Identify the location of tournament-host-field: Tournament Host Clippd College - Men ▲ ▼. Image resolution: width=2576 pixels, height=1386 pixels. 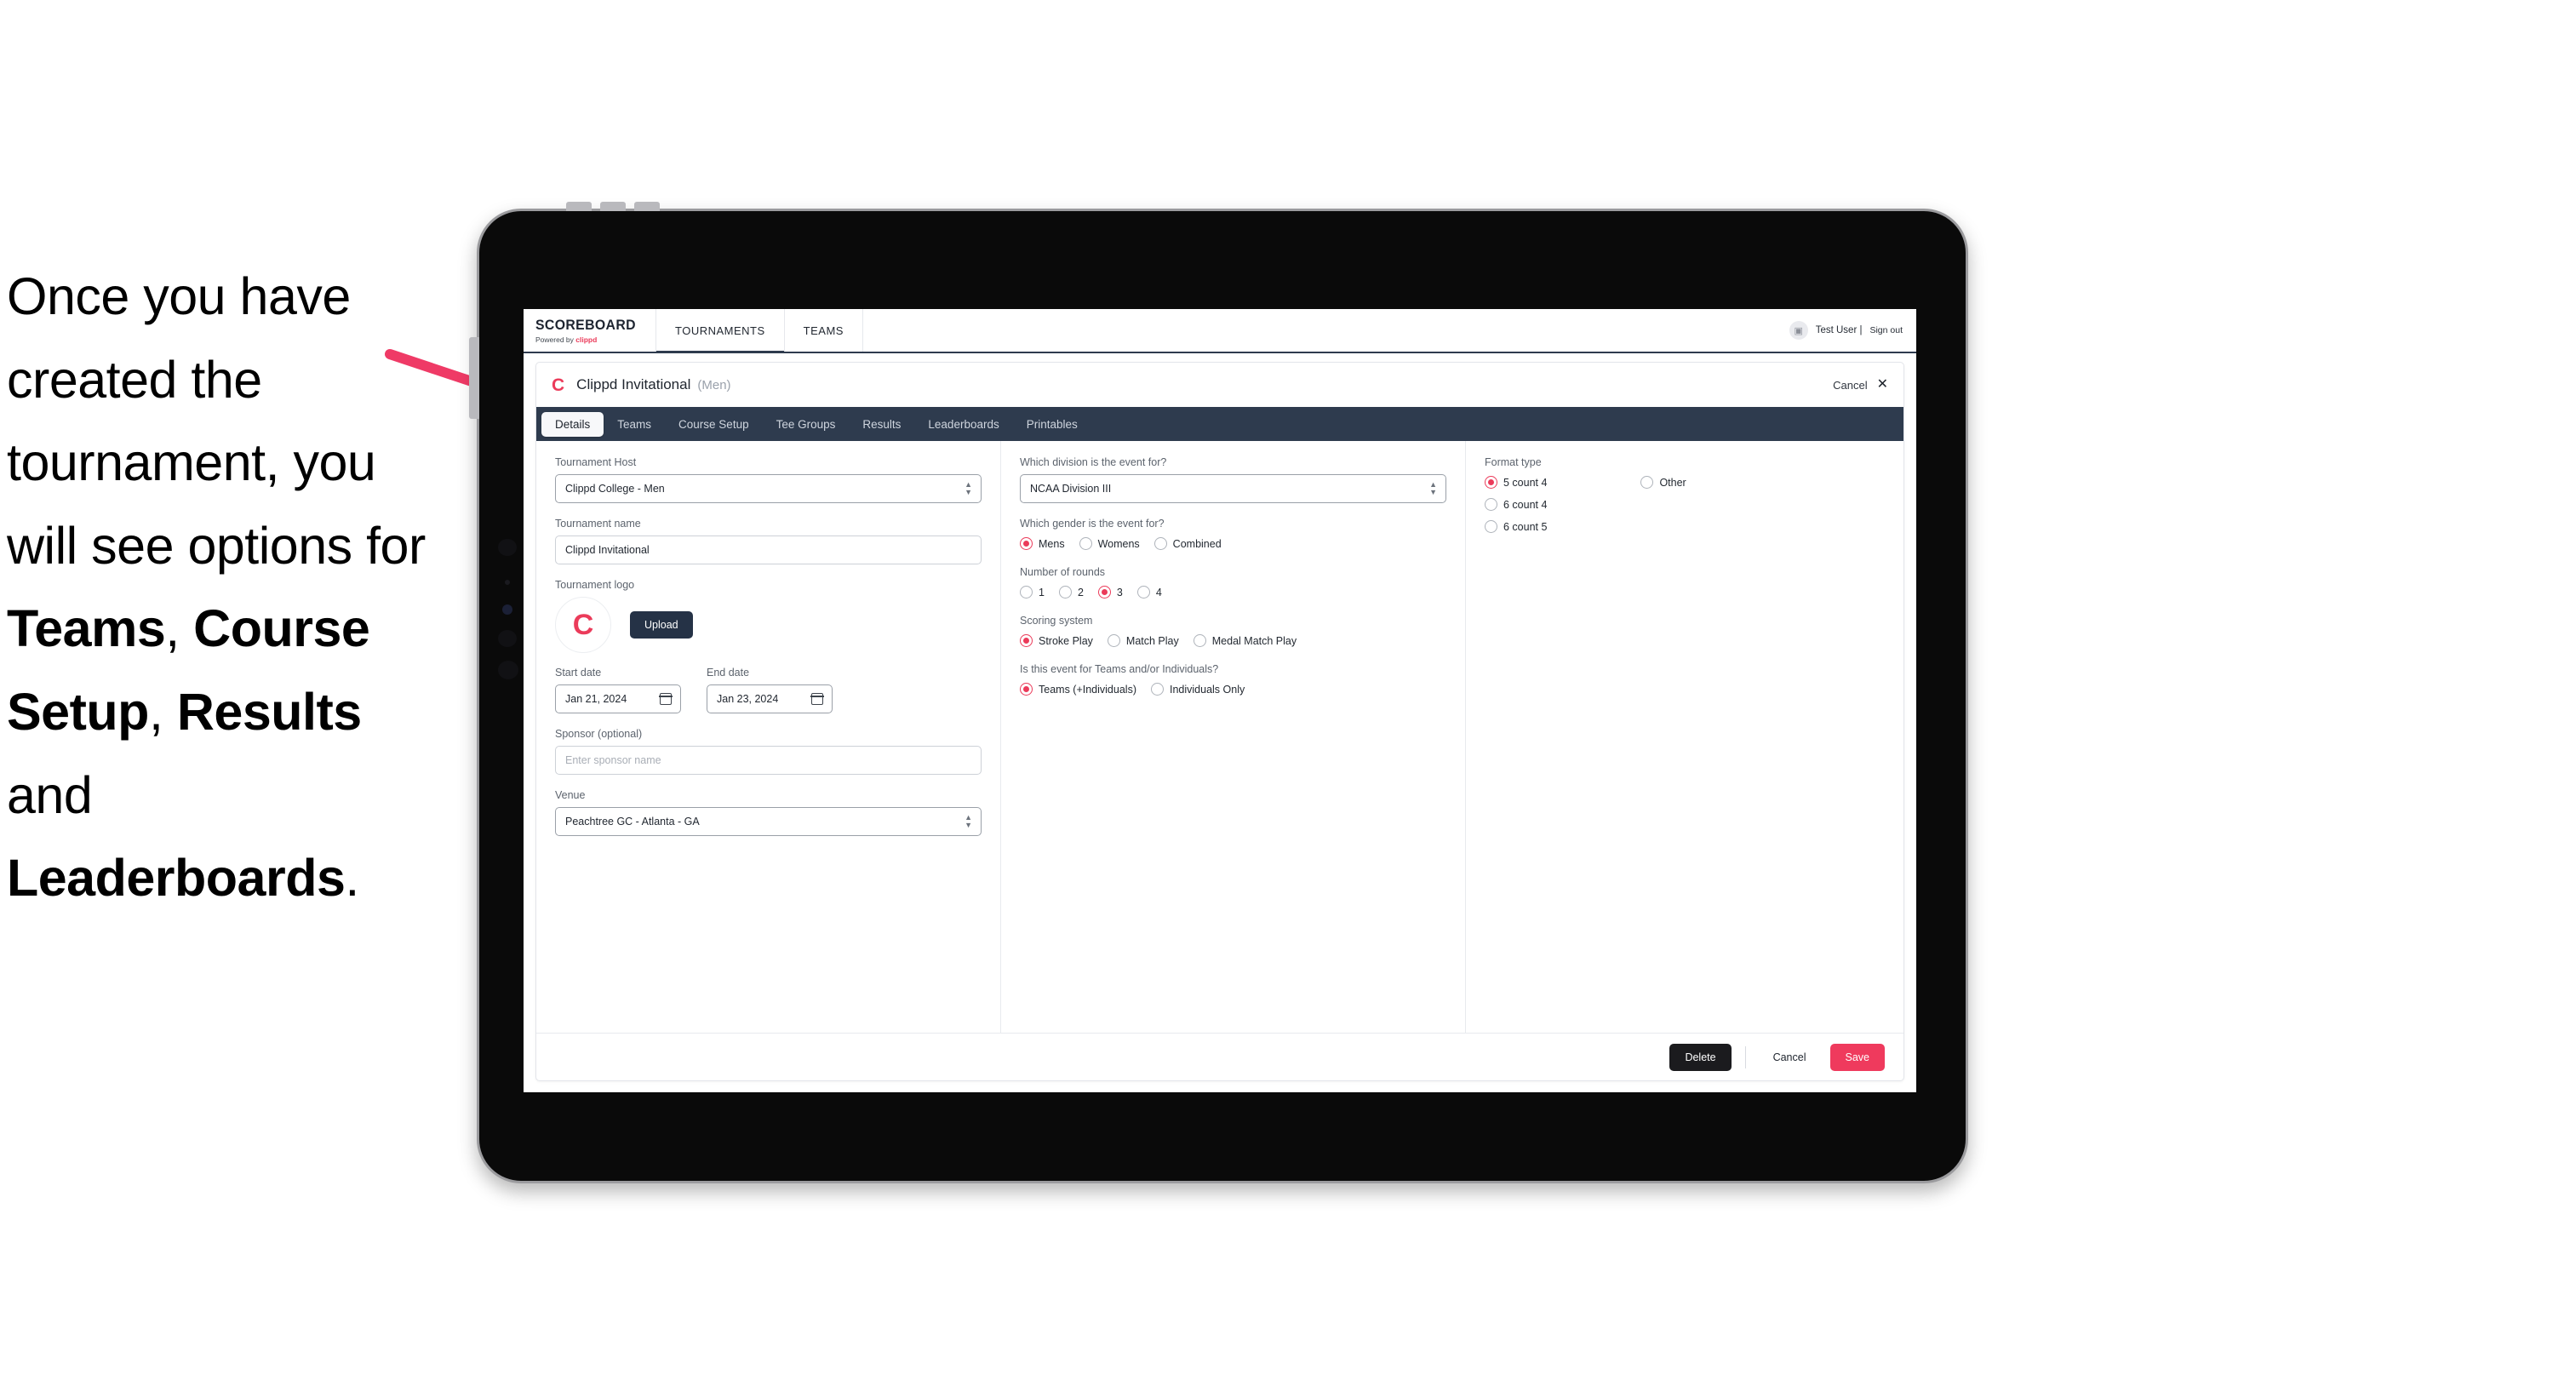
(768, 480).